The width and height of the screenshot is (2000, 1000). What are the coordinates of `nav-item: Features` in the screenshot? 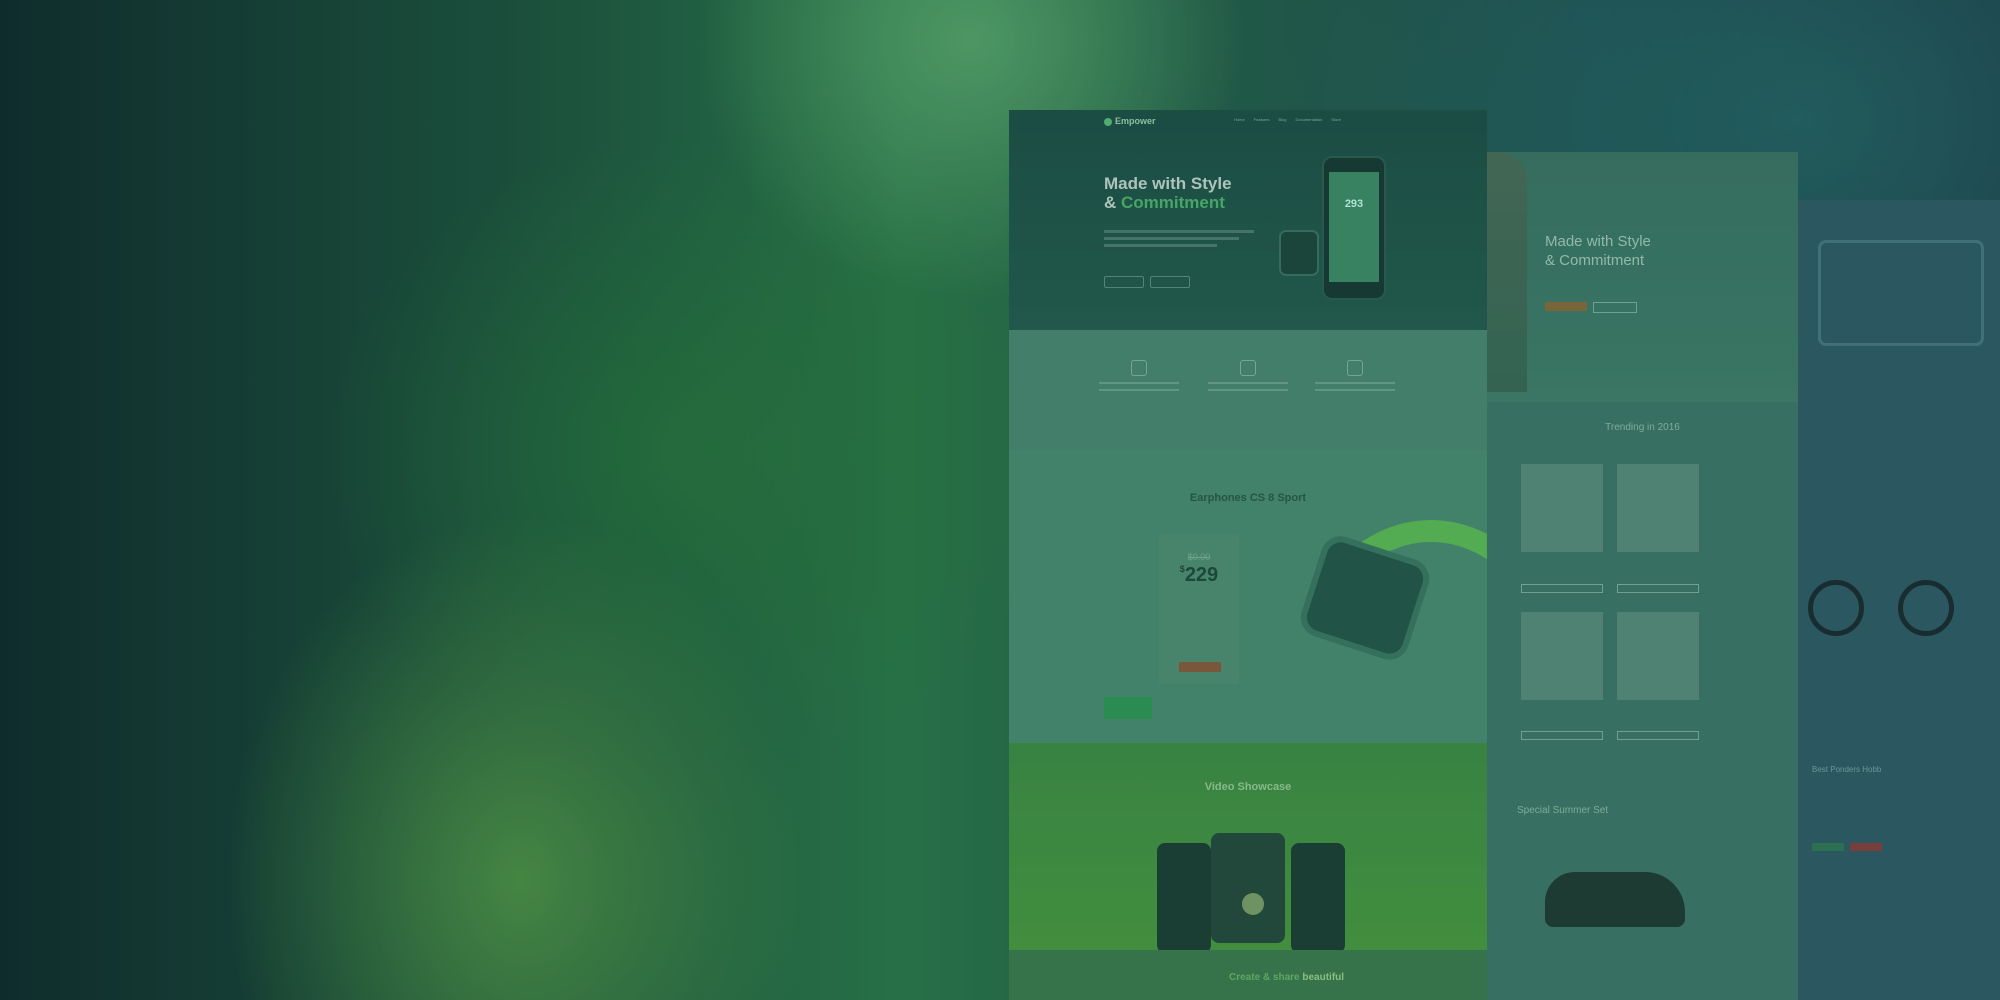 It's located at (1261, 119).